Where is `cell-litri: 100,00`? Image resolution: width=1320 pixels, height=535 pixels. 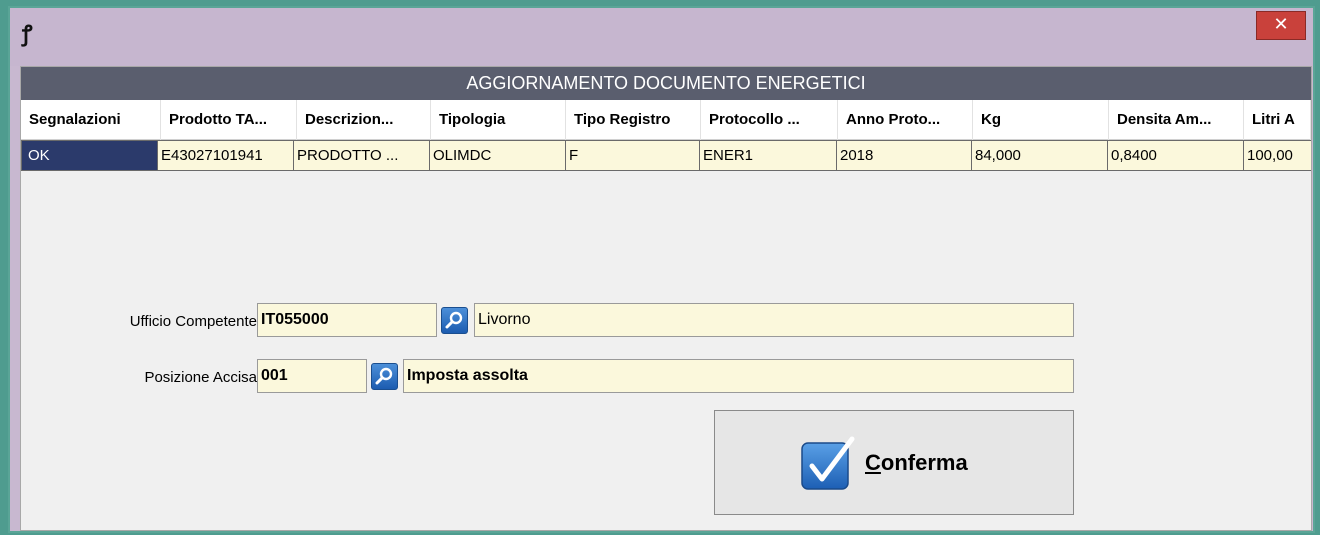 cell-litri: 100,00 is located at coordinates (1277, 155).